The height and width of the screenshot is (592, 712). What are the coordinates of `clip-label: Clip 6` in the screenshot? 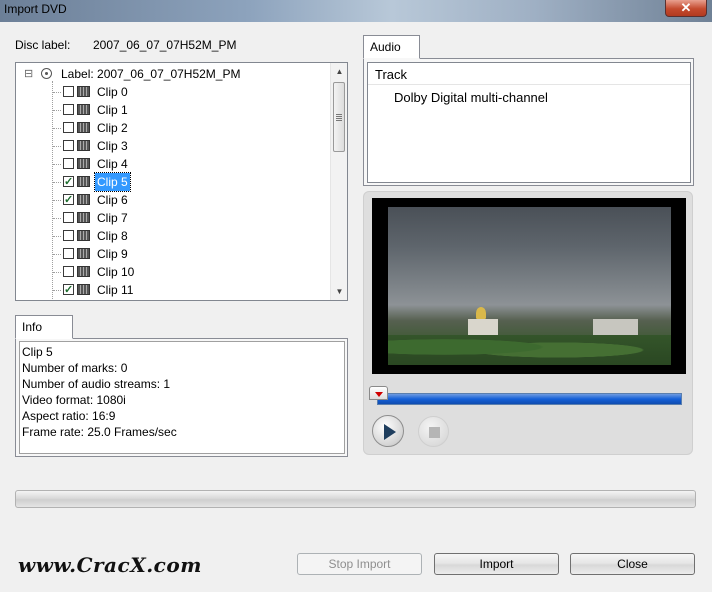 It's located at (112, 200).